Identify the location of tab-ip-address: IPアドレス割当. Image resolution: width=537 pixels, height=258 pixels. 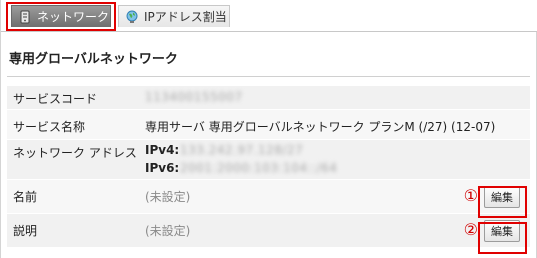
(174, 16).